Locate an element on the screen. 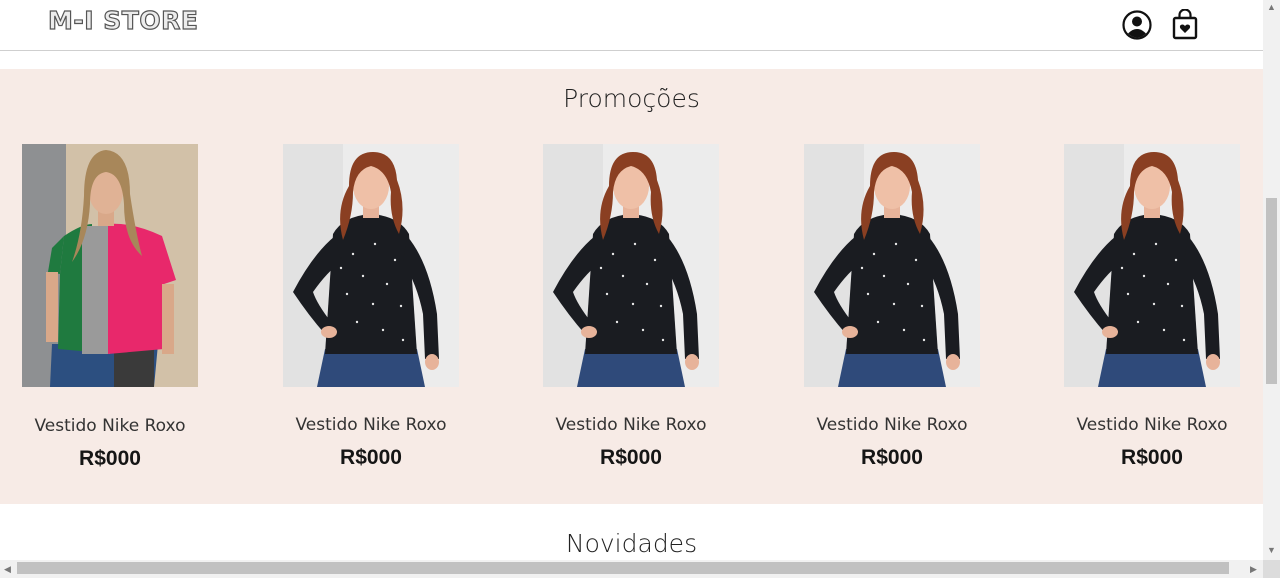 This screenshot has height=578, width=1280. scrollbar-corner is located at coordinates (1271, 569).